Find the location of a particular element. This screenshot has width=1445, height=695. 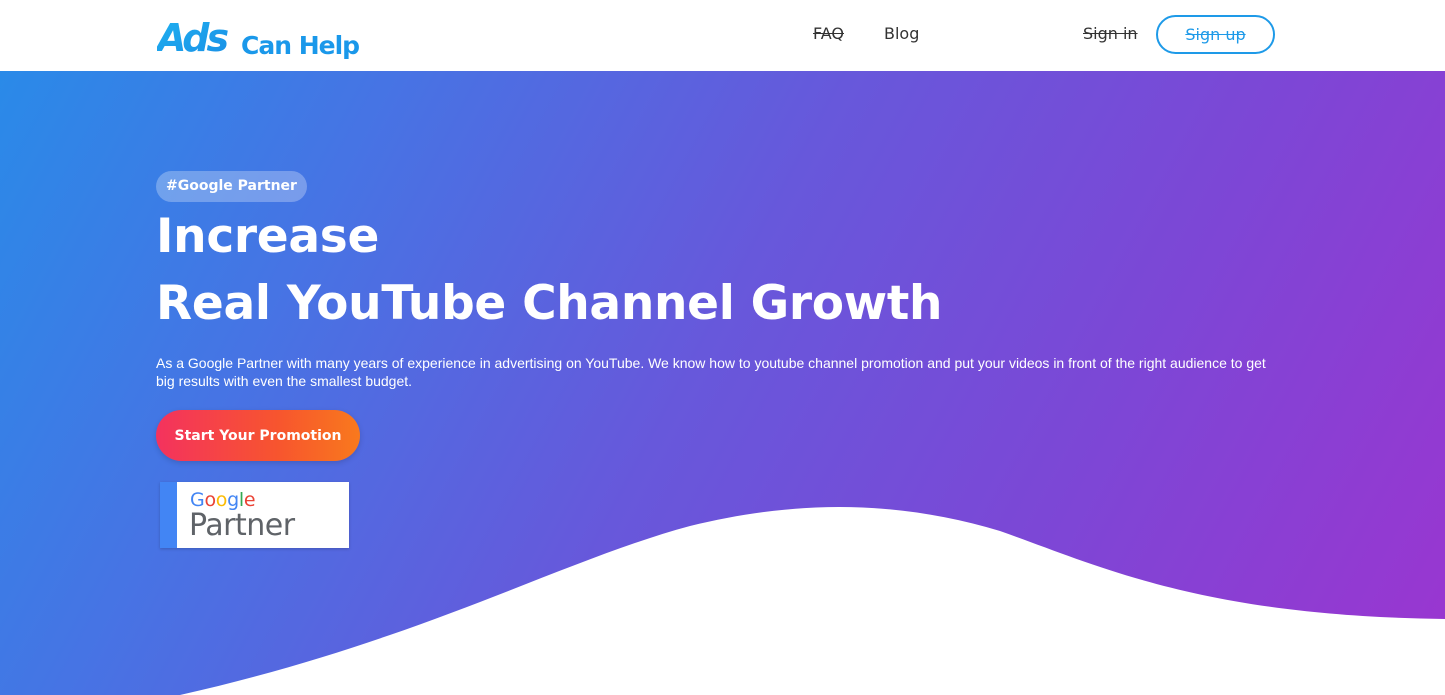

site-header: Ads Can Help FAQ Blog Sign in Sign up is located at coordinates (722, 35).